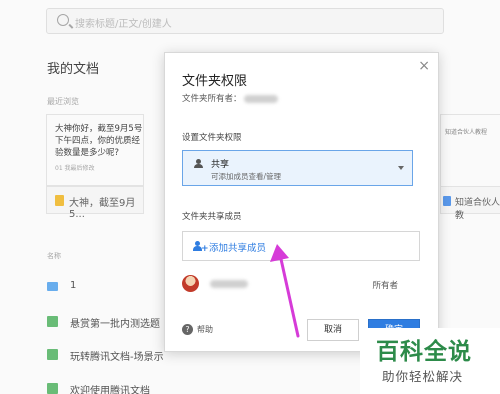  I want to click on members-section-label: 文件夹共享成员, so click(212, 217).